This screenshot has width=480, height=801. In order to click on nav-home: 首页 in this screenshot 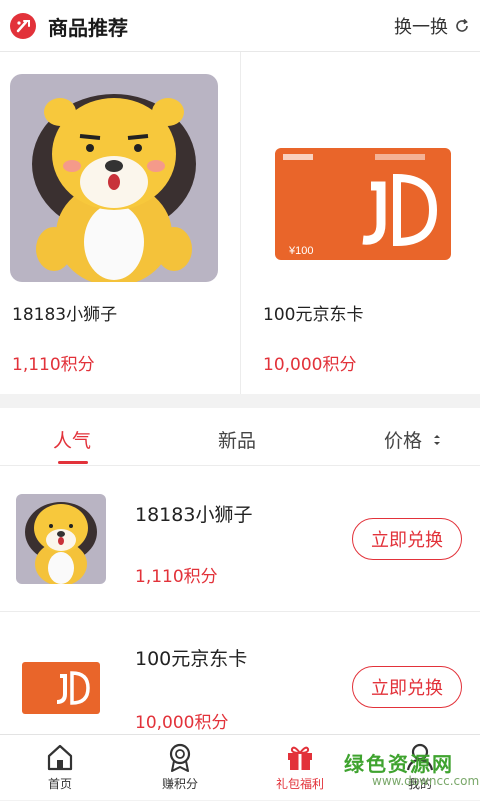, I will do `click(60, 768)`.